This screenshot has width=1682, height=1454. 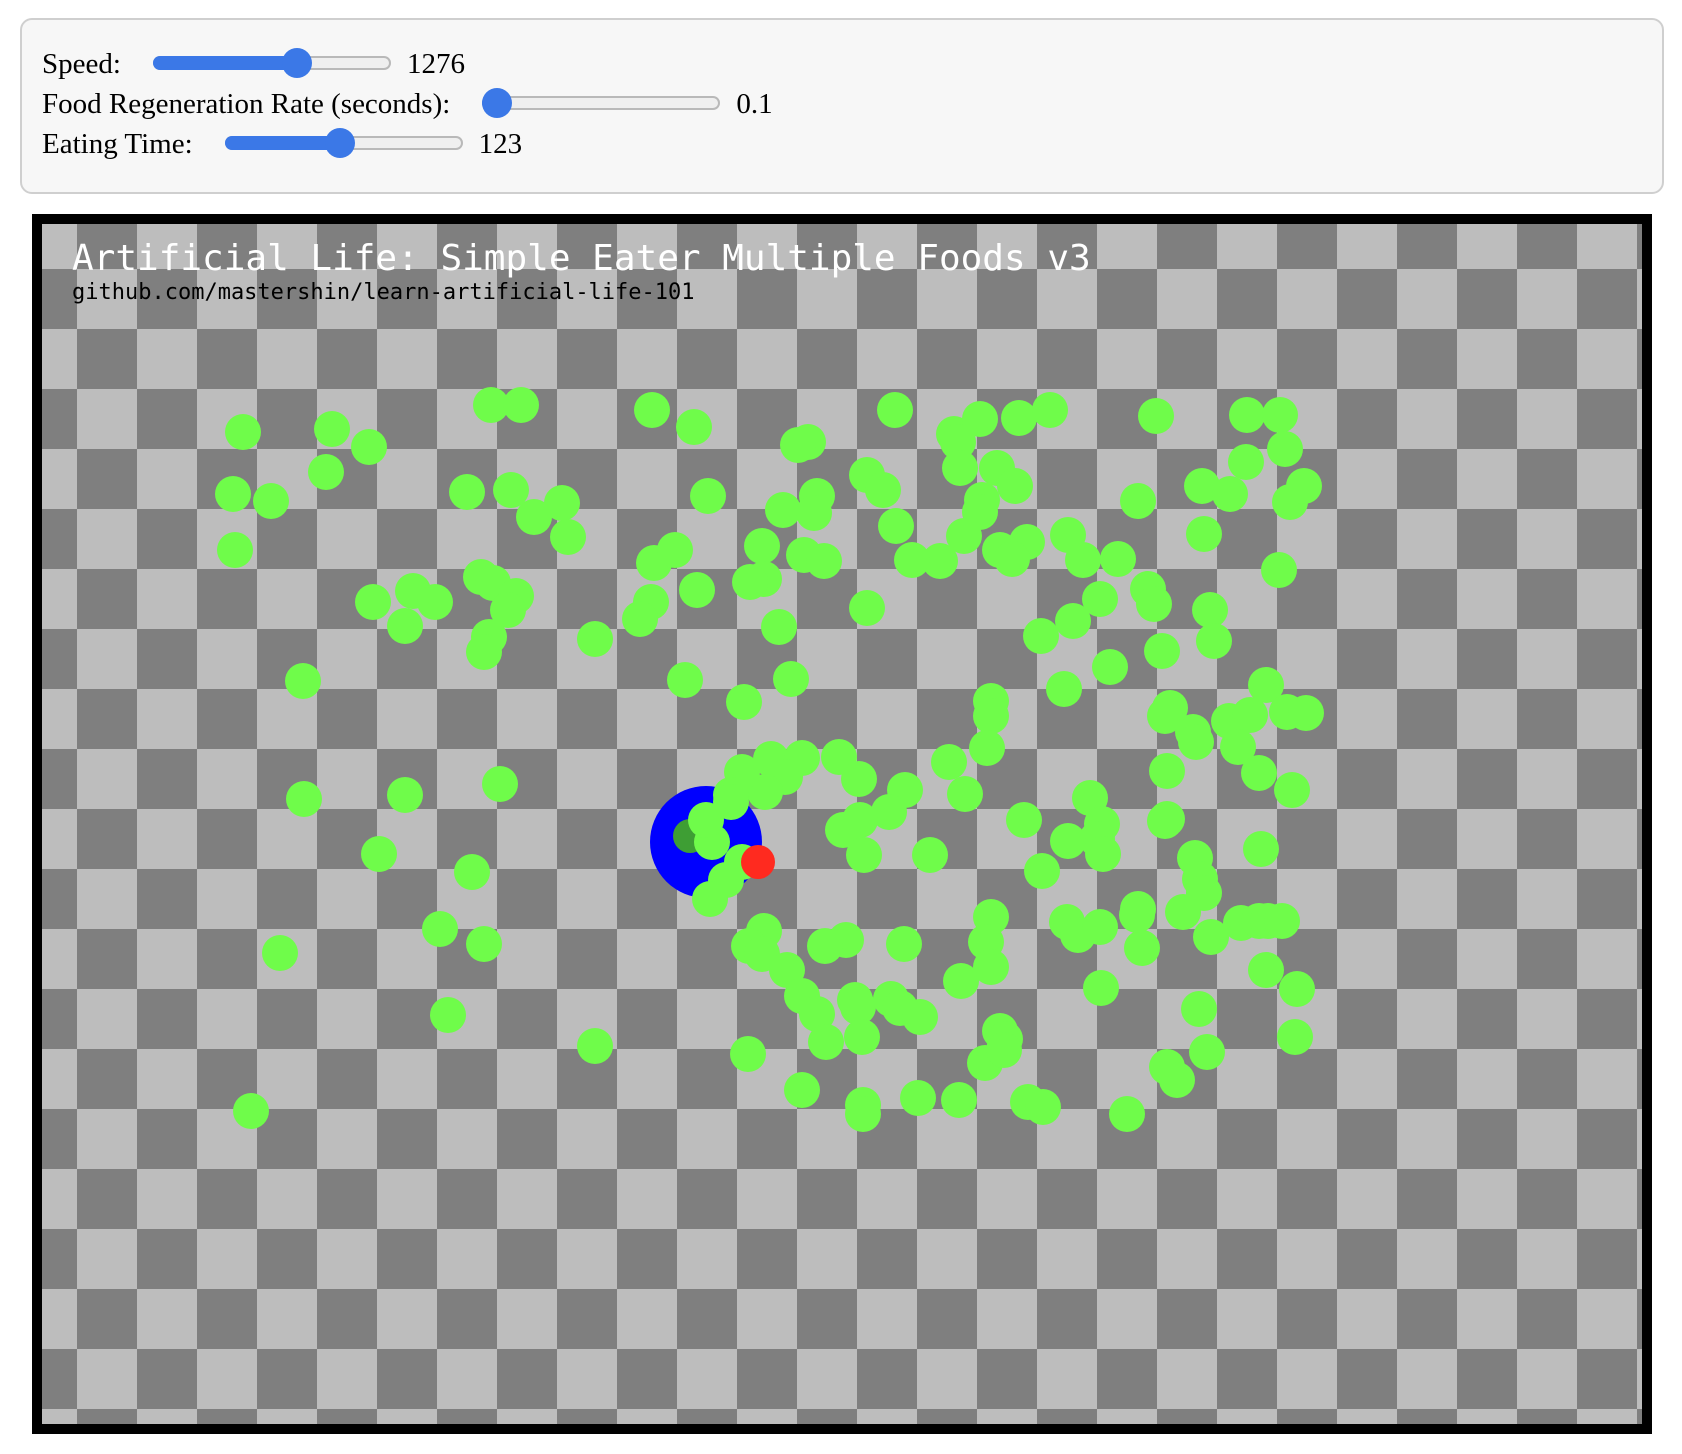 I want to click on speed-slider-fill, so click(x=224, y=63).